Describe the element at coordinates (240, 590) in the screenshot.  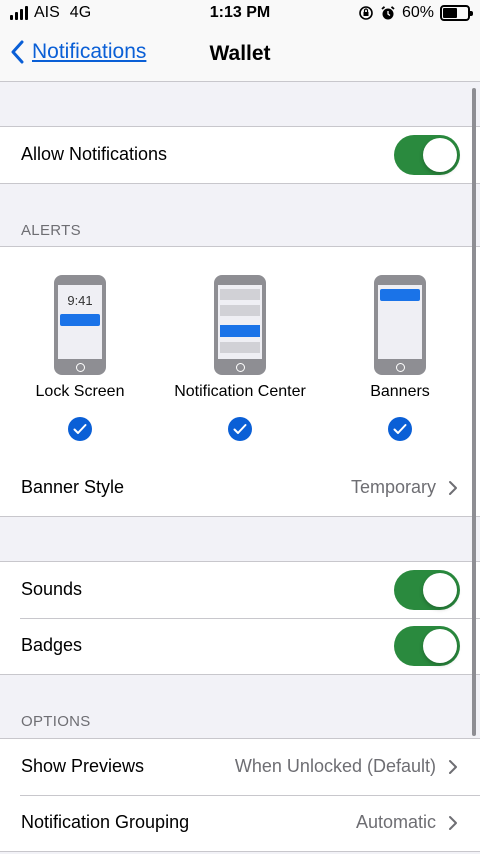
I see `sounds-row: Sounds` at that location.